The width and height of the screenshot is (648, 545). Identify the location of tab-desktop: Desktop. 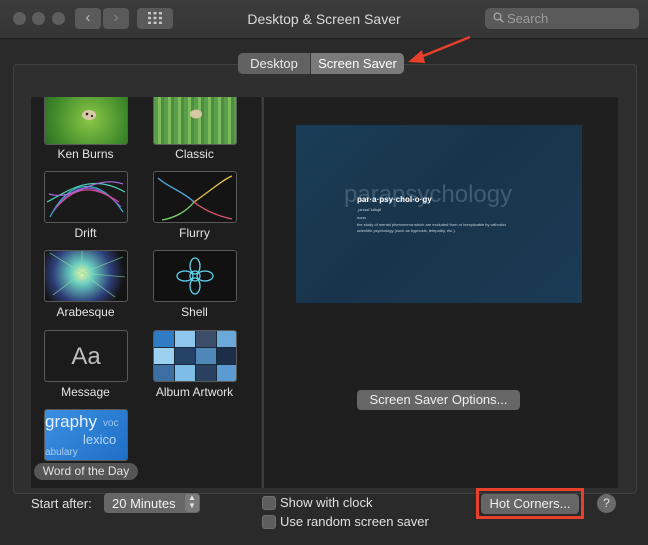
(274, 63).